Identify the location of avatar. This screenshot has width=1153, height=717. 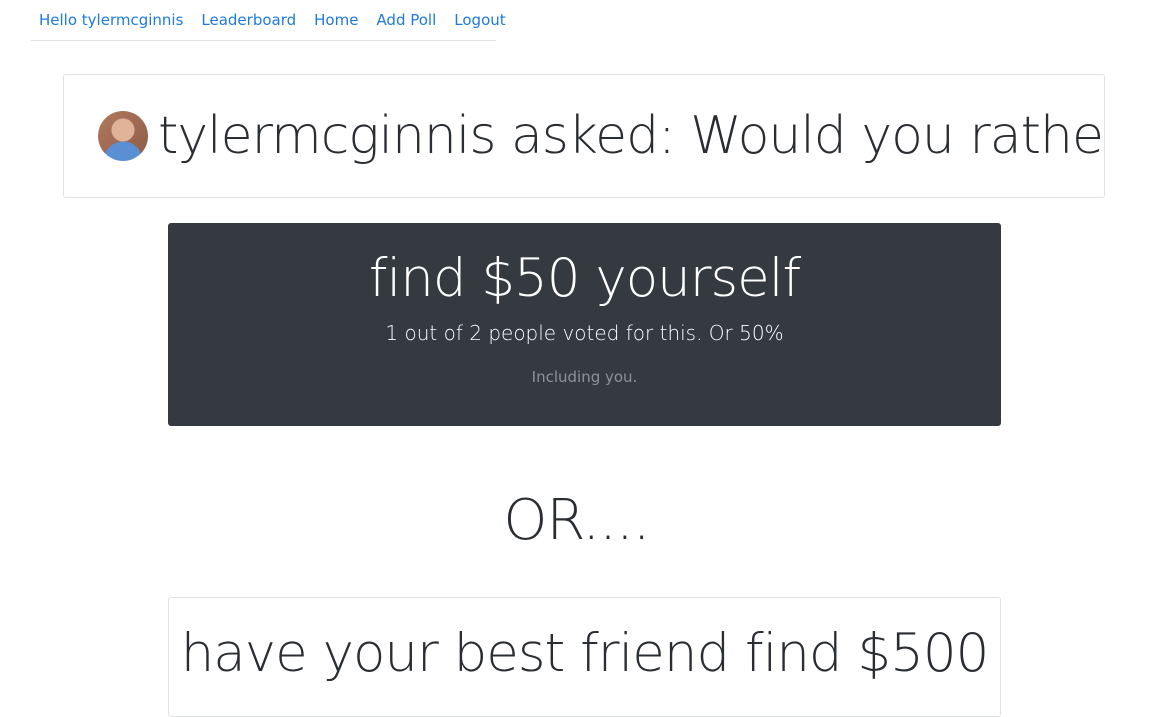
(123, 136).